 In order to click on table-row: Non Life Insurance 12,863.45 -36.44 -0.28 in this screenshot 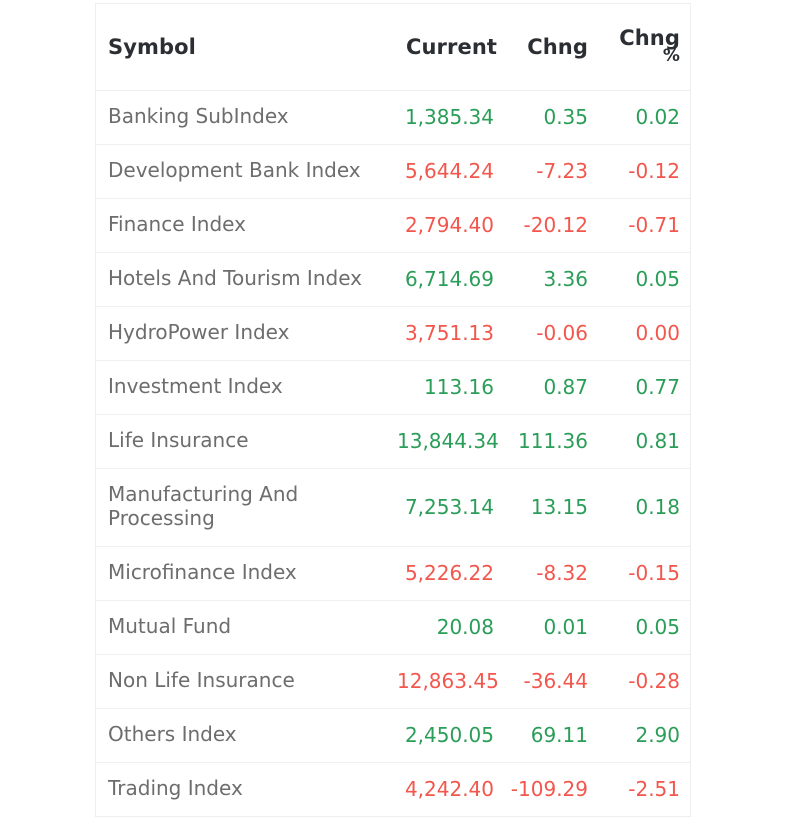, I will do `click(393, 680)`.